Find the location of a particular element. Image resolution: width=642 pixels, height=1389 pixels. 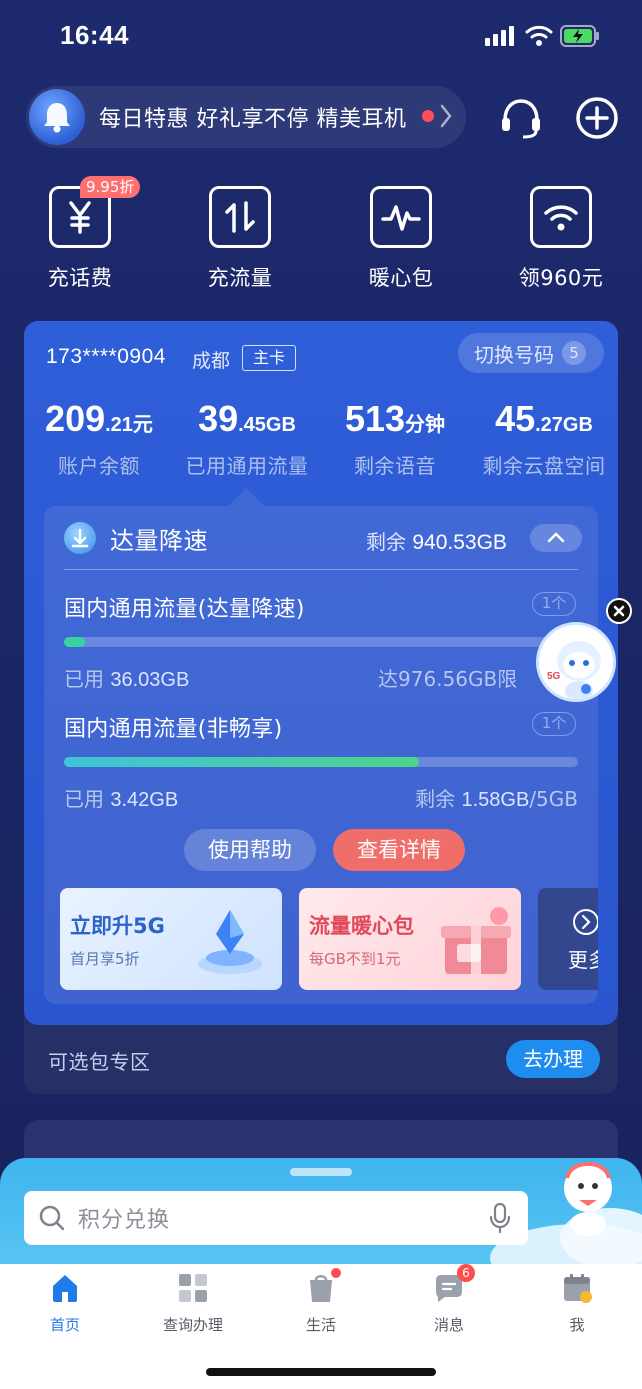

tab-home: 首页 is located at coordinates (65, 1303).